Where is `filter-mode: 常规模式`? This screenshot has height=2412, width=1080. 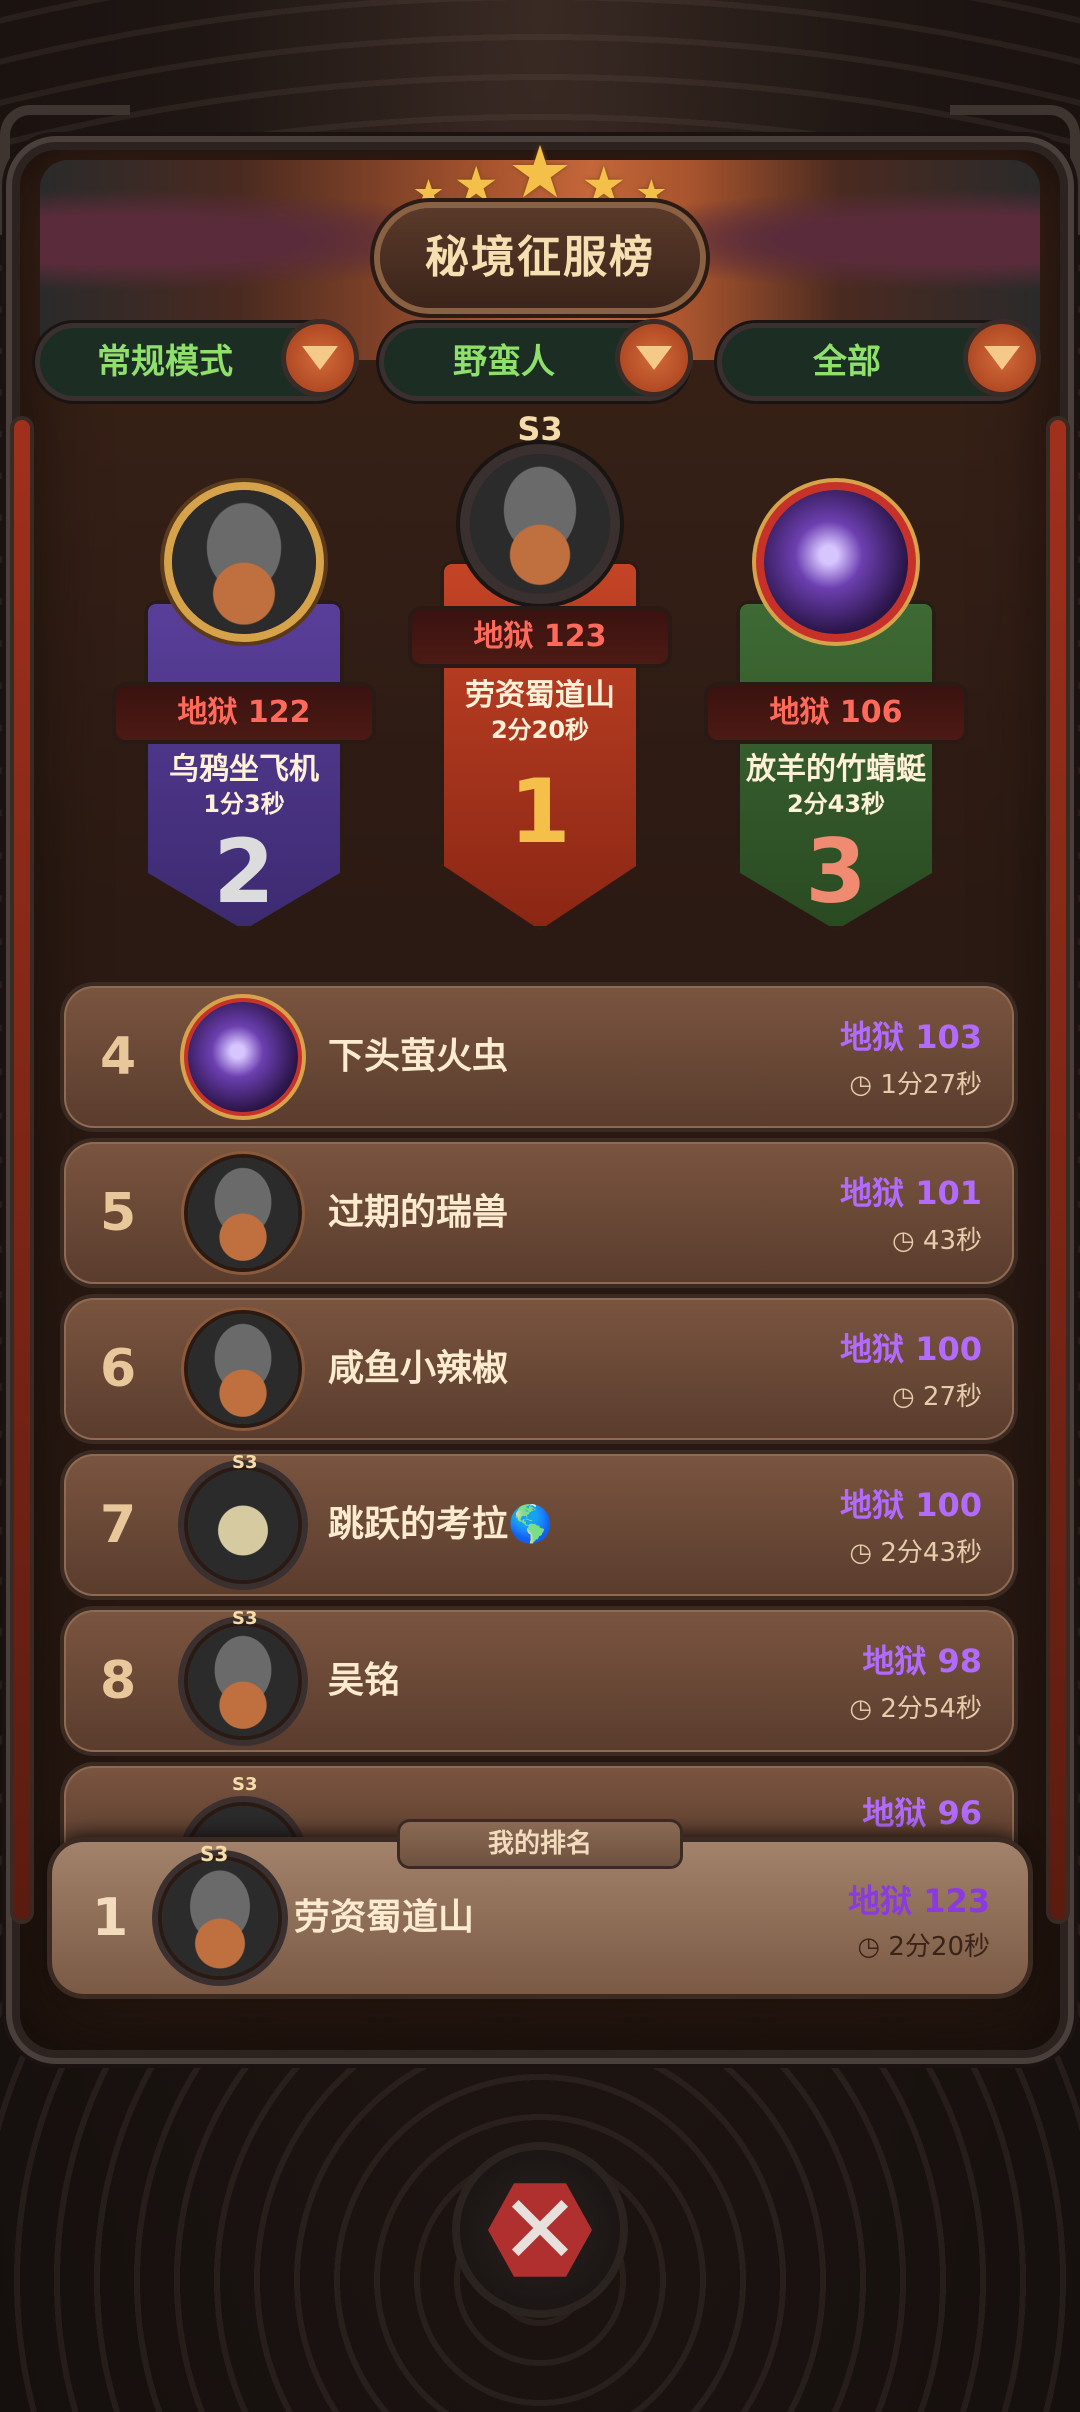 filter-mode: 常规模式 is located at coordinates (197, 360).